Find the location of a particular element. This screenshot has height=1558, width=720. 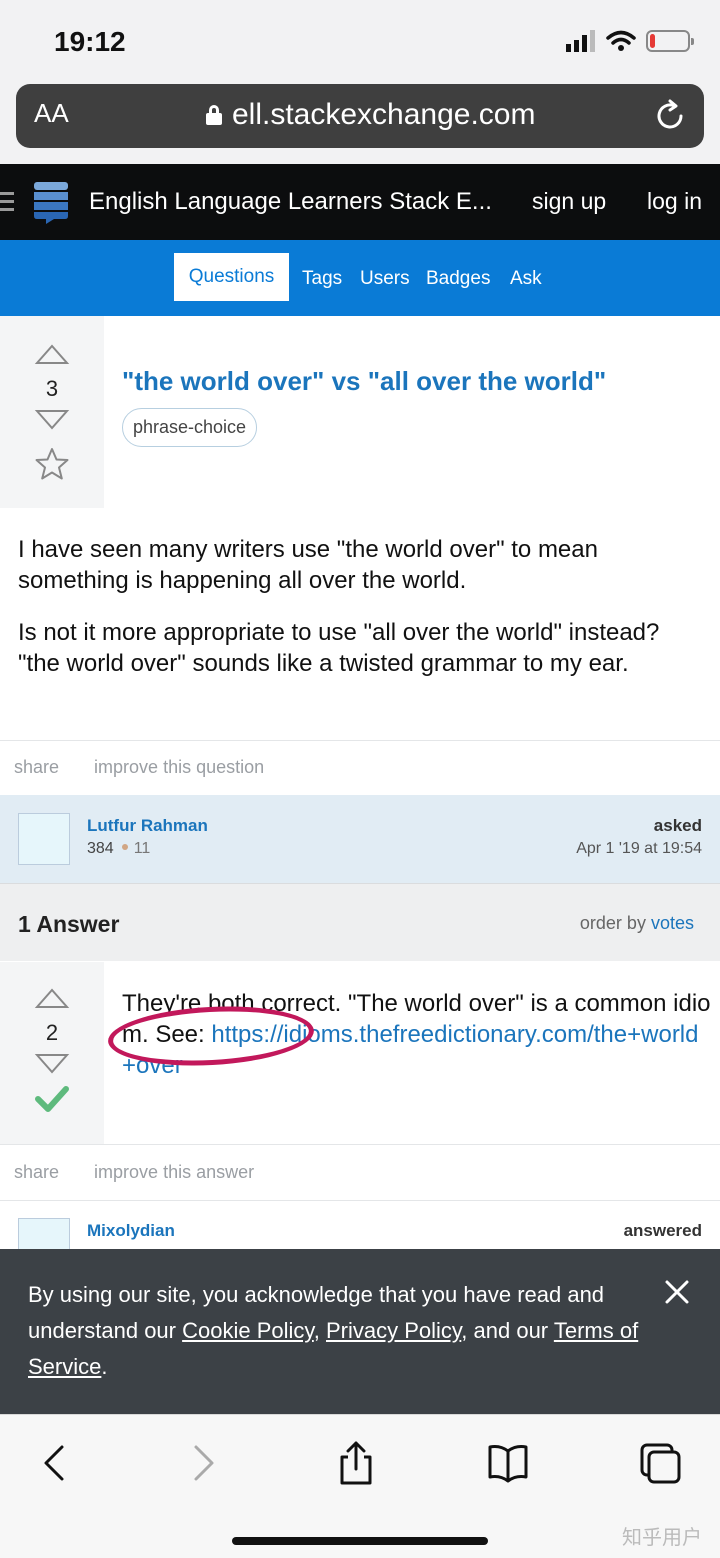

question-title: "the world over" vs "all over the world" is located at coordinates (364, 381).